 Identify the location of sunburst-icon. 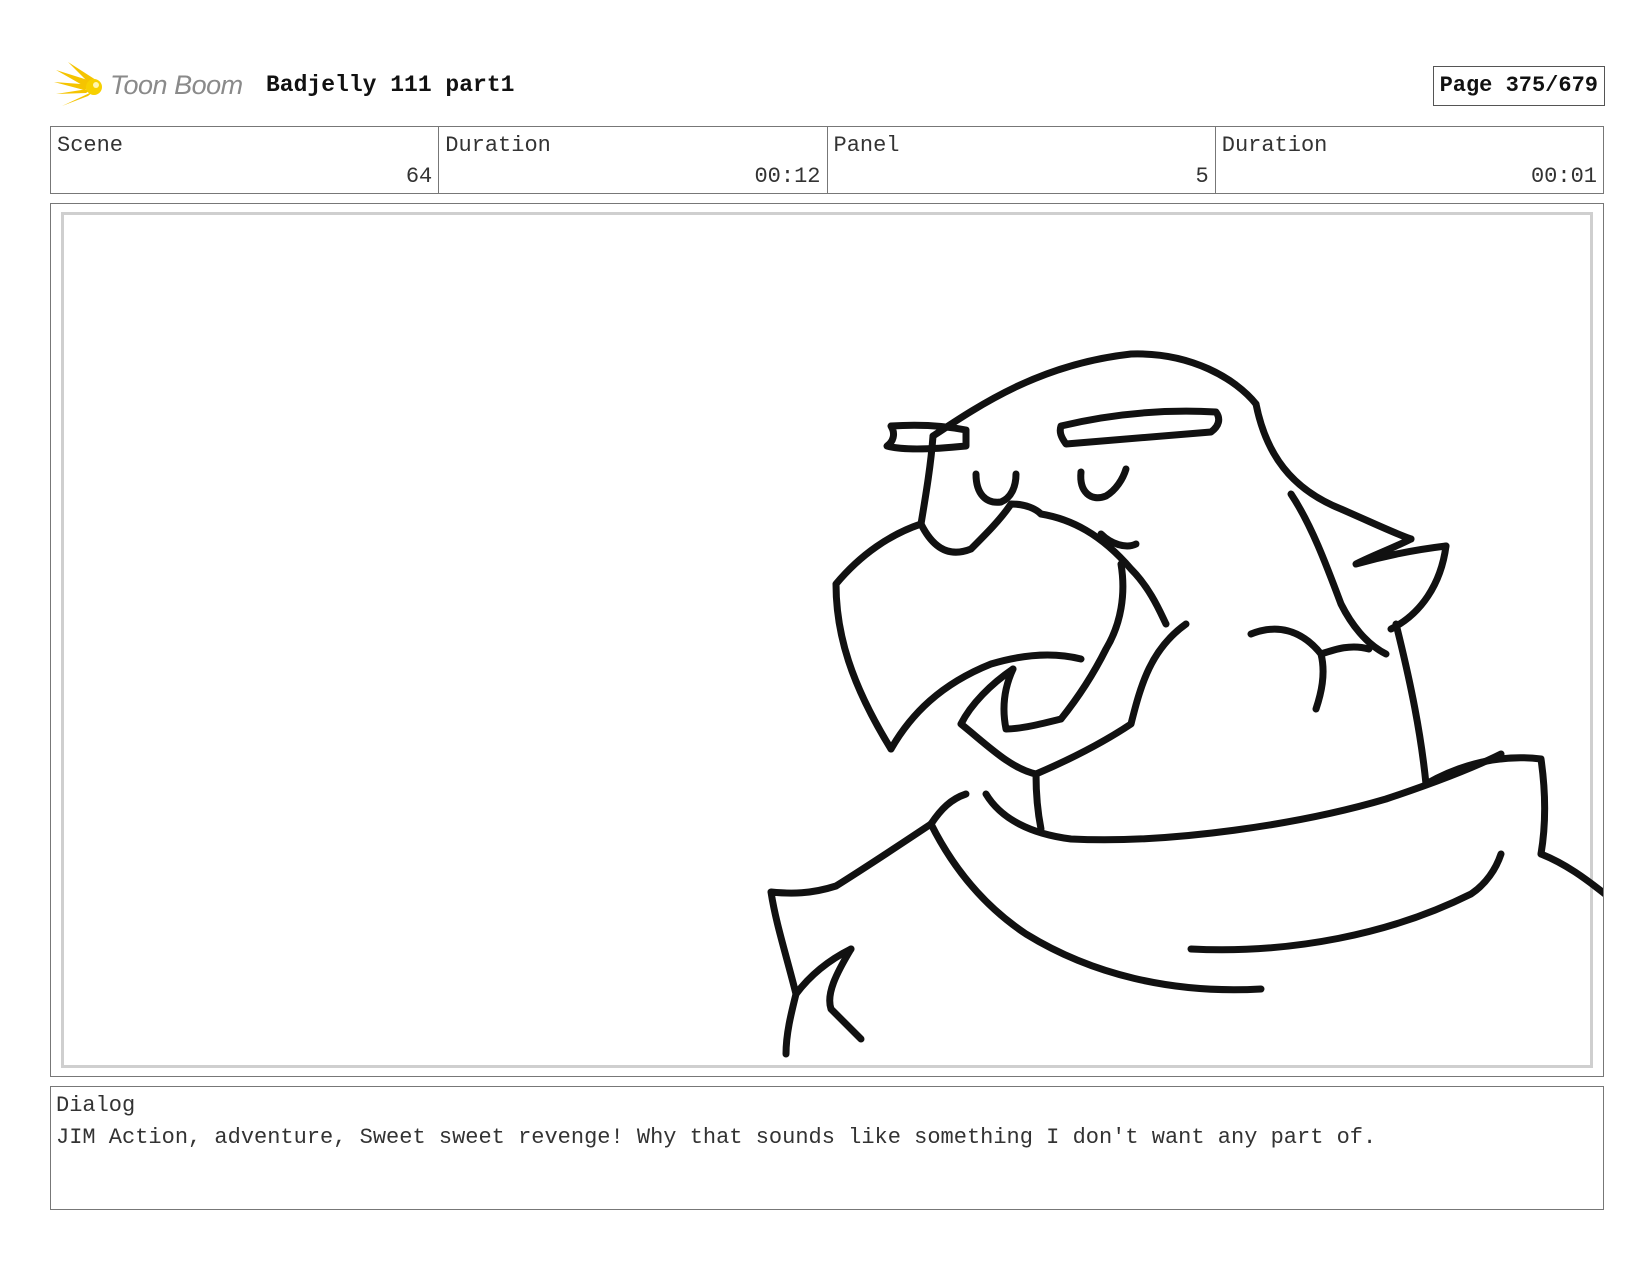
(78, 84).